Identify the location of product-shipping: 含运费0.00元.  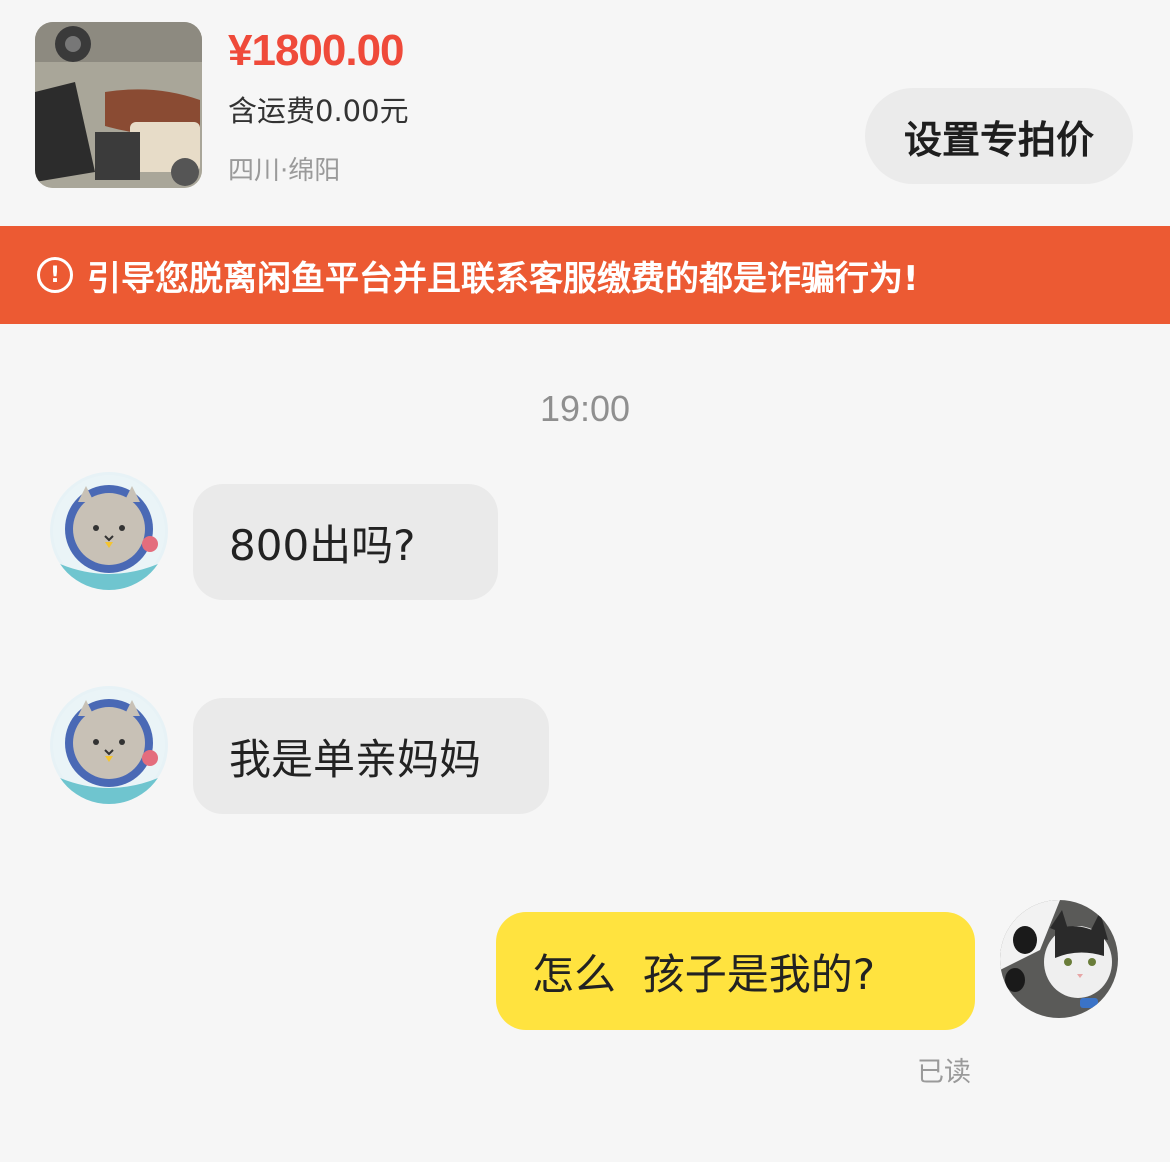
(318, 111).